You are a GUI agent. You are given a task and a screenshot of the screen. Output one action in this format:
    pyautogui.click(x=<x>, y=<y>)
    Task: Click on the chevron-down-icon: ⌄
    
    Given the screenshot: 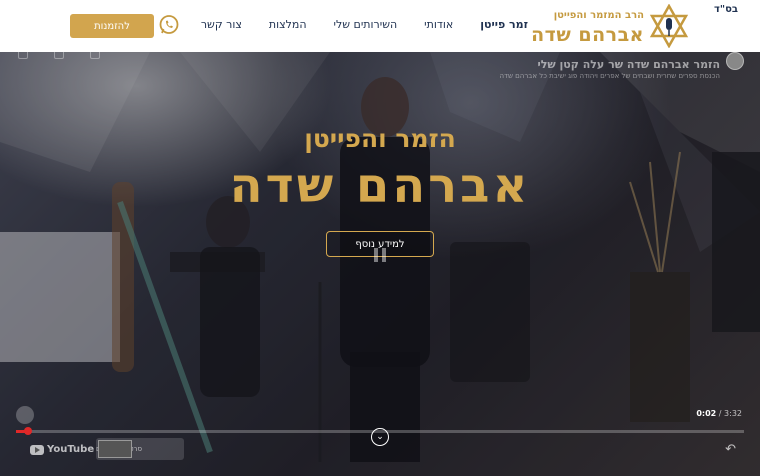 What is the action you would take?
    pyautogui.click(x=380, y=437)
    